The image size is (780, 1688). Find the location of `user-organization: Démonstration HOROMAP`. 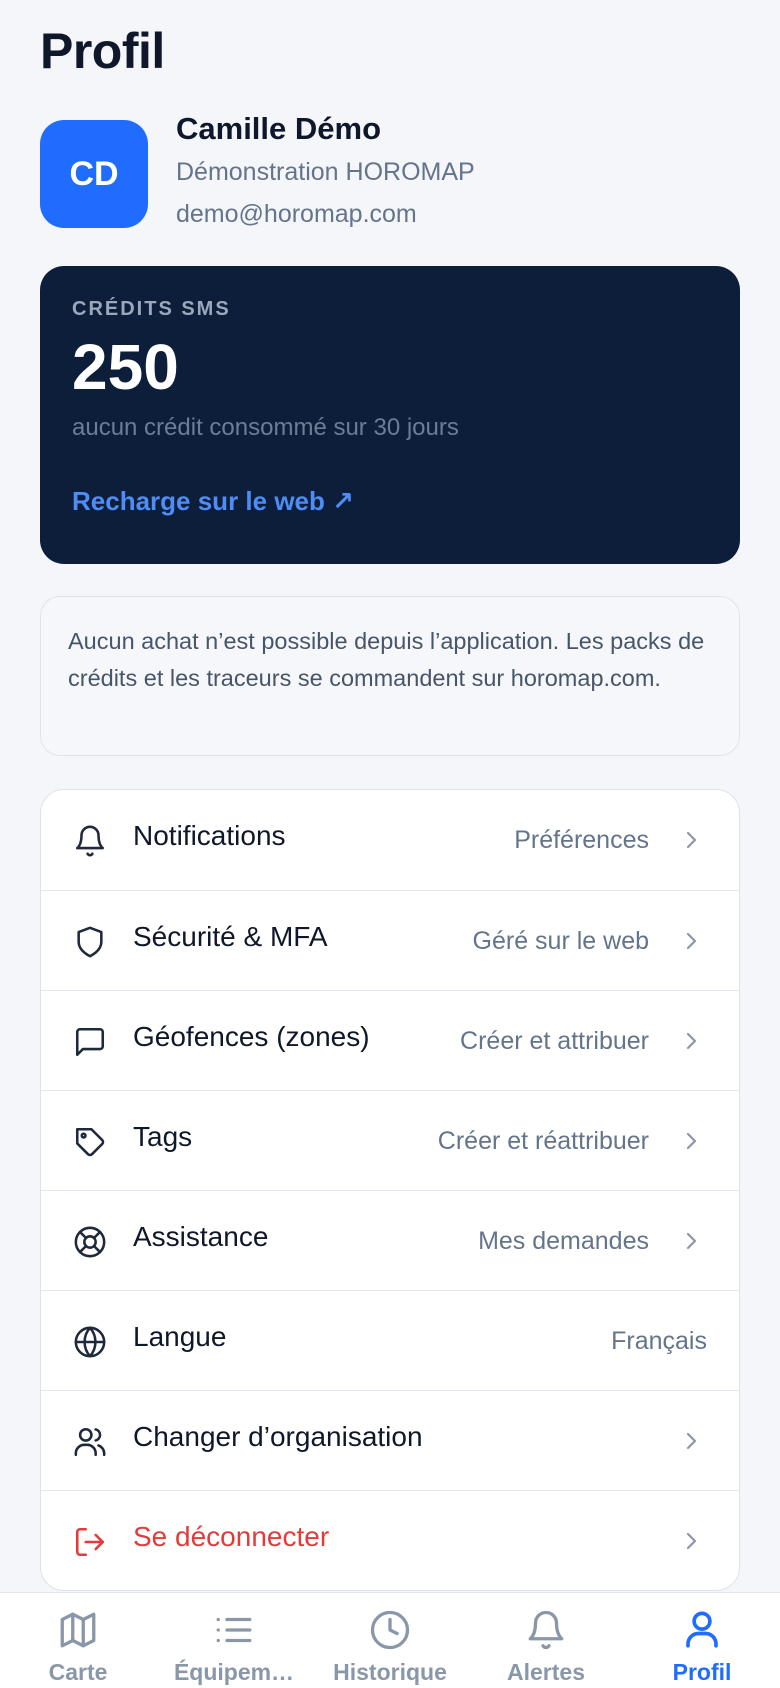

user-organization: Démonstration HOROMAP is located at coordinates (325, 172).